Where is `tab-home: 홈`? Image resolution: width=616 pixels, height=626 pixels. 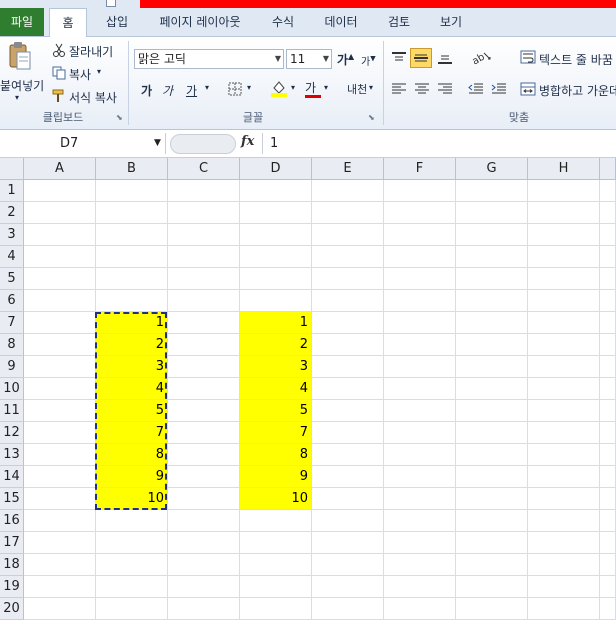 tab-home: 홈 is located at coordinates (68, 22).